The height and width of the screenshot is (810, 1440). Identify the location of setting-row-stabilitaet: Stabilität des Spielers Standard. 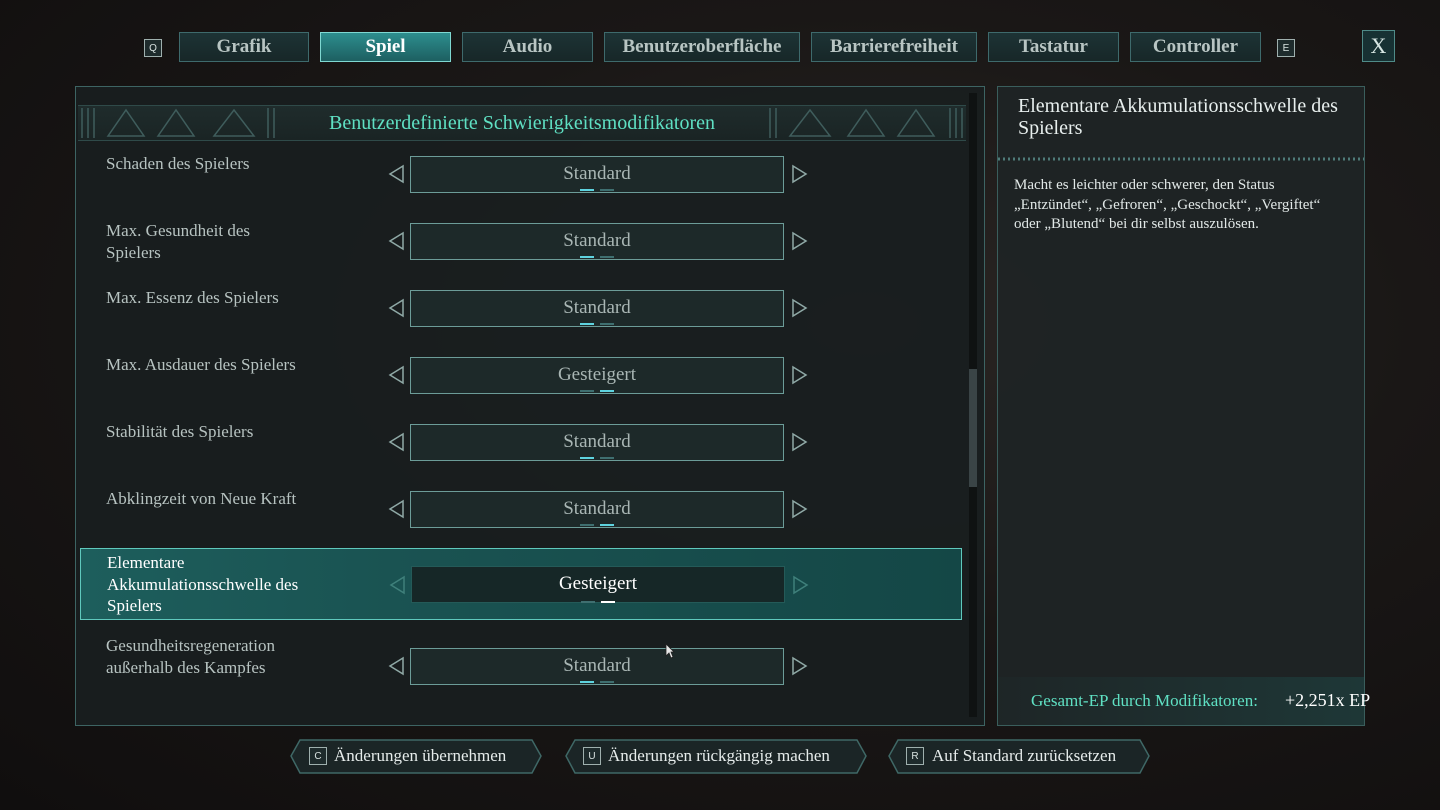
(521, 451).